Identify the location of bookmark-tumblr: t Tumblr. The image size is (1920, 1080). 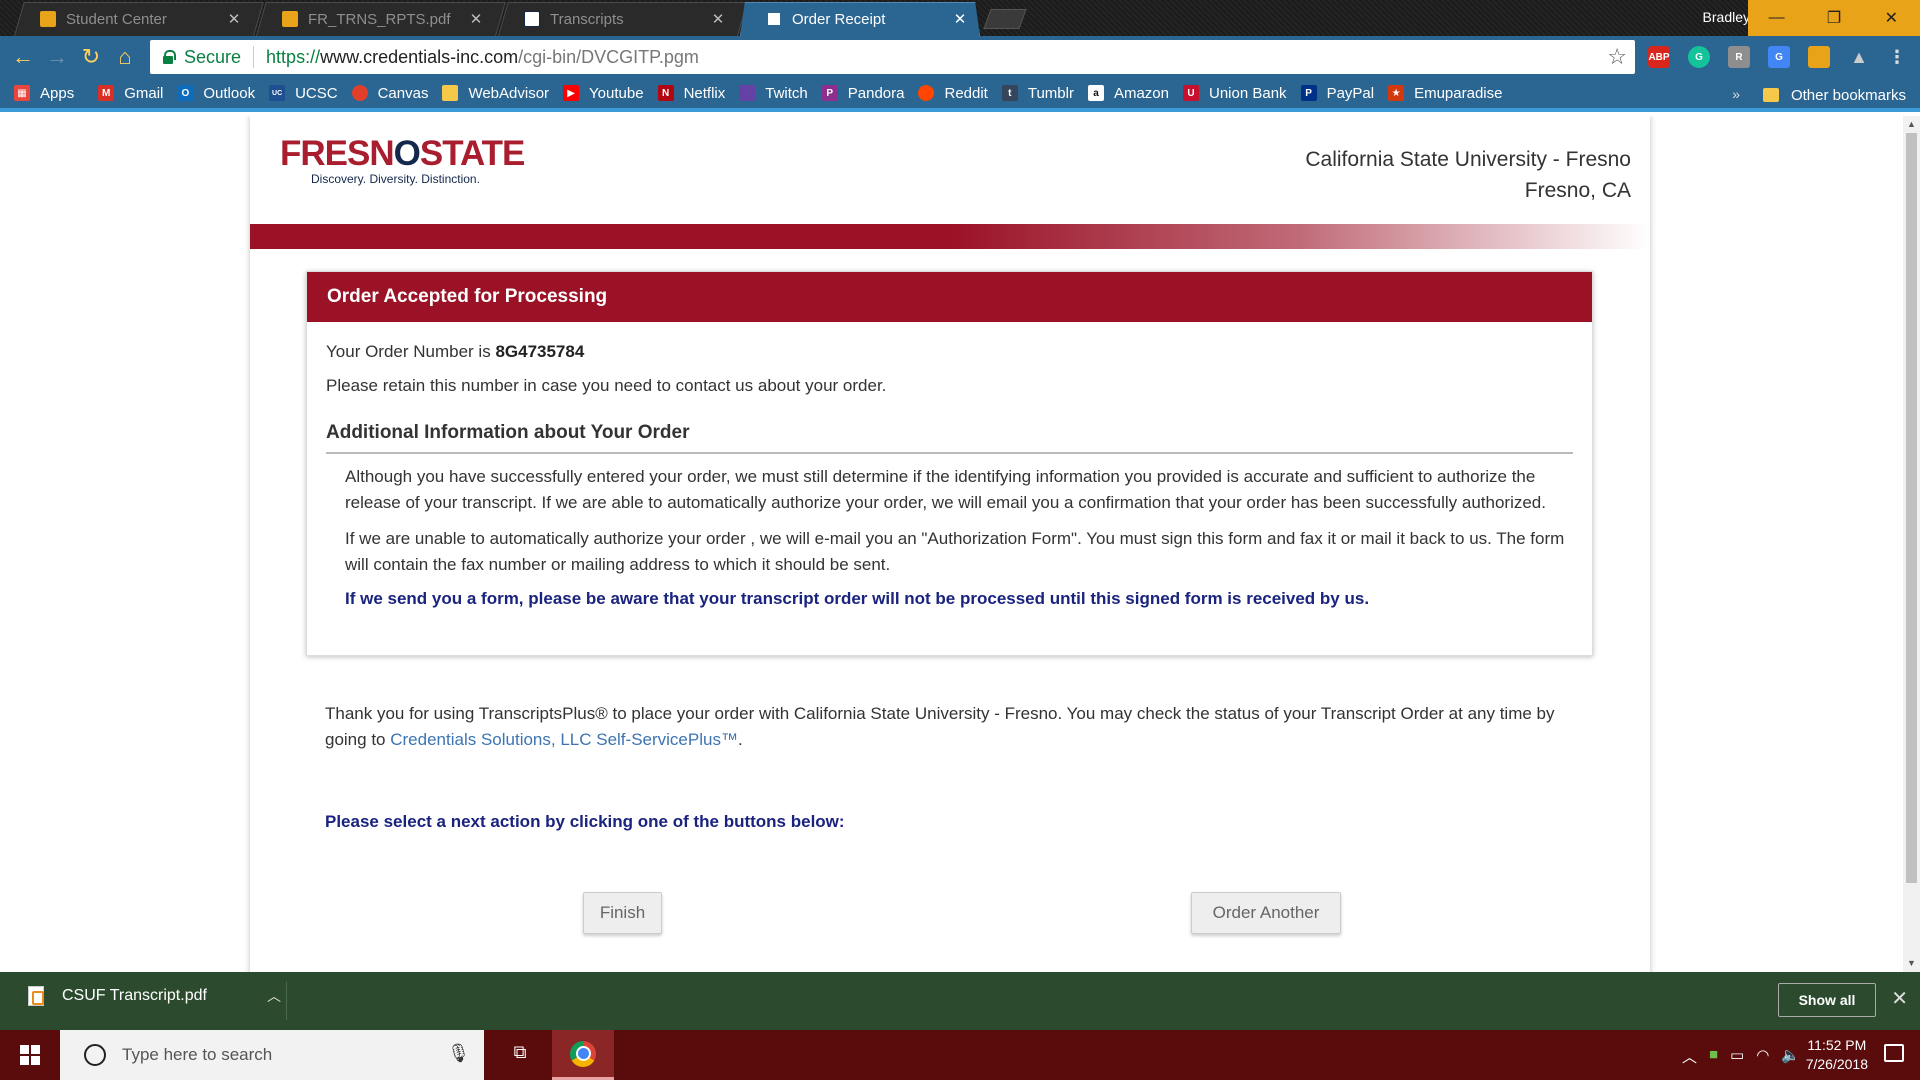
(1037, 93).